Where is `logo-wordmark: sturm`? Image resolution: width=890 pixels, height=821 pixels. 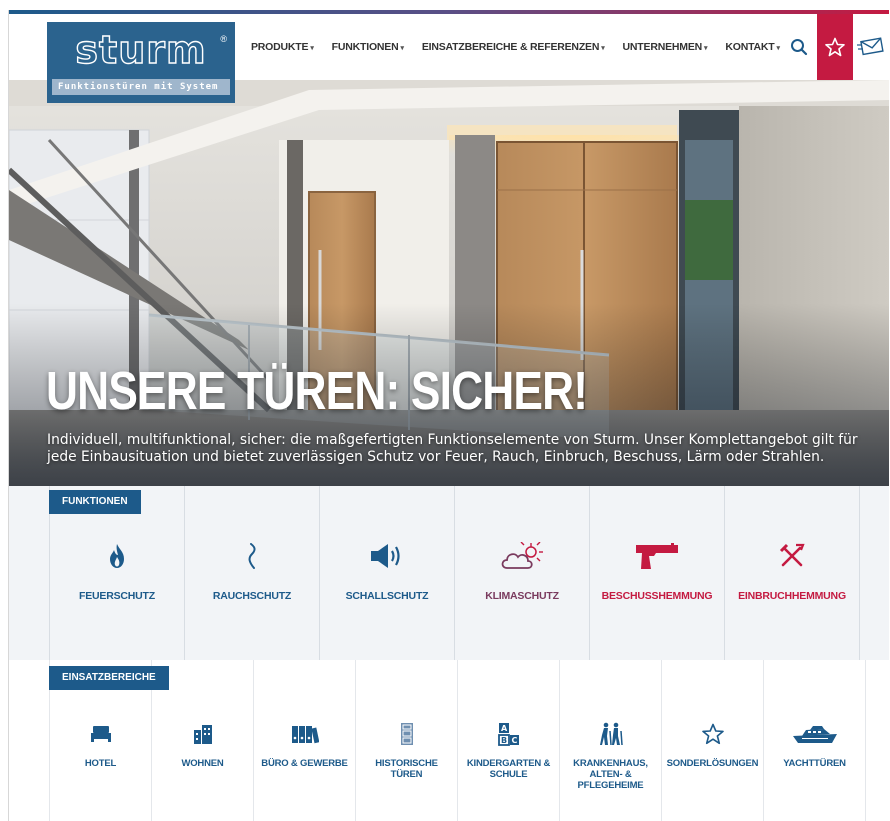
logo-wordmark: sturm is located at coordinates (141, 49).